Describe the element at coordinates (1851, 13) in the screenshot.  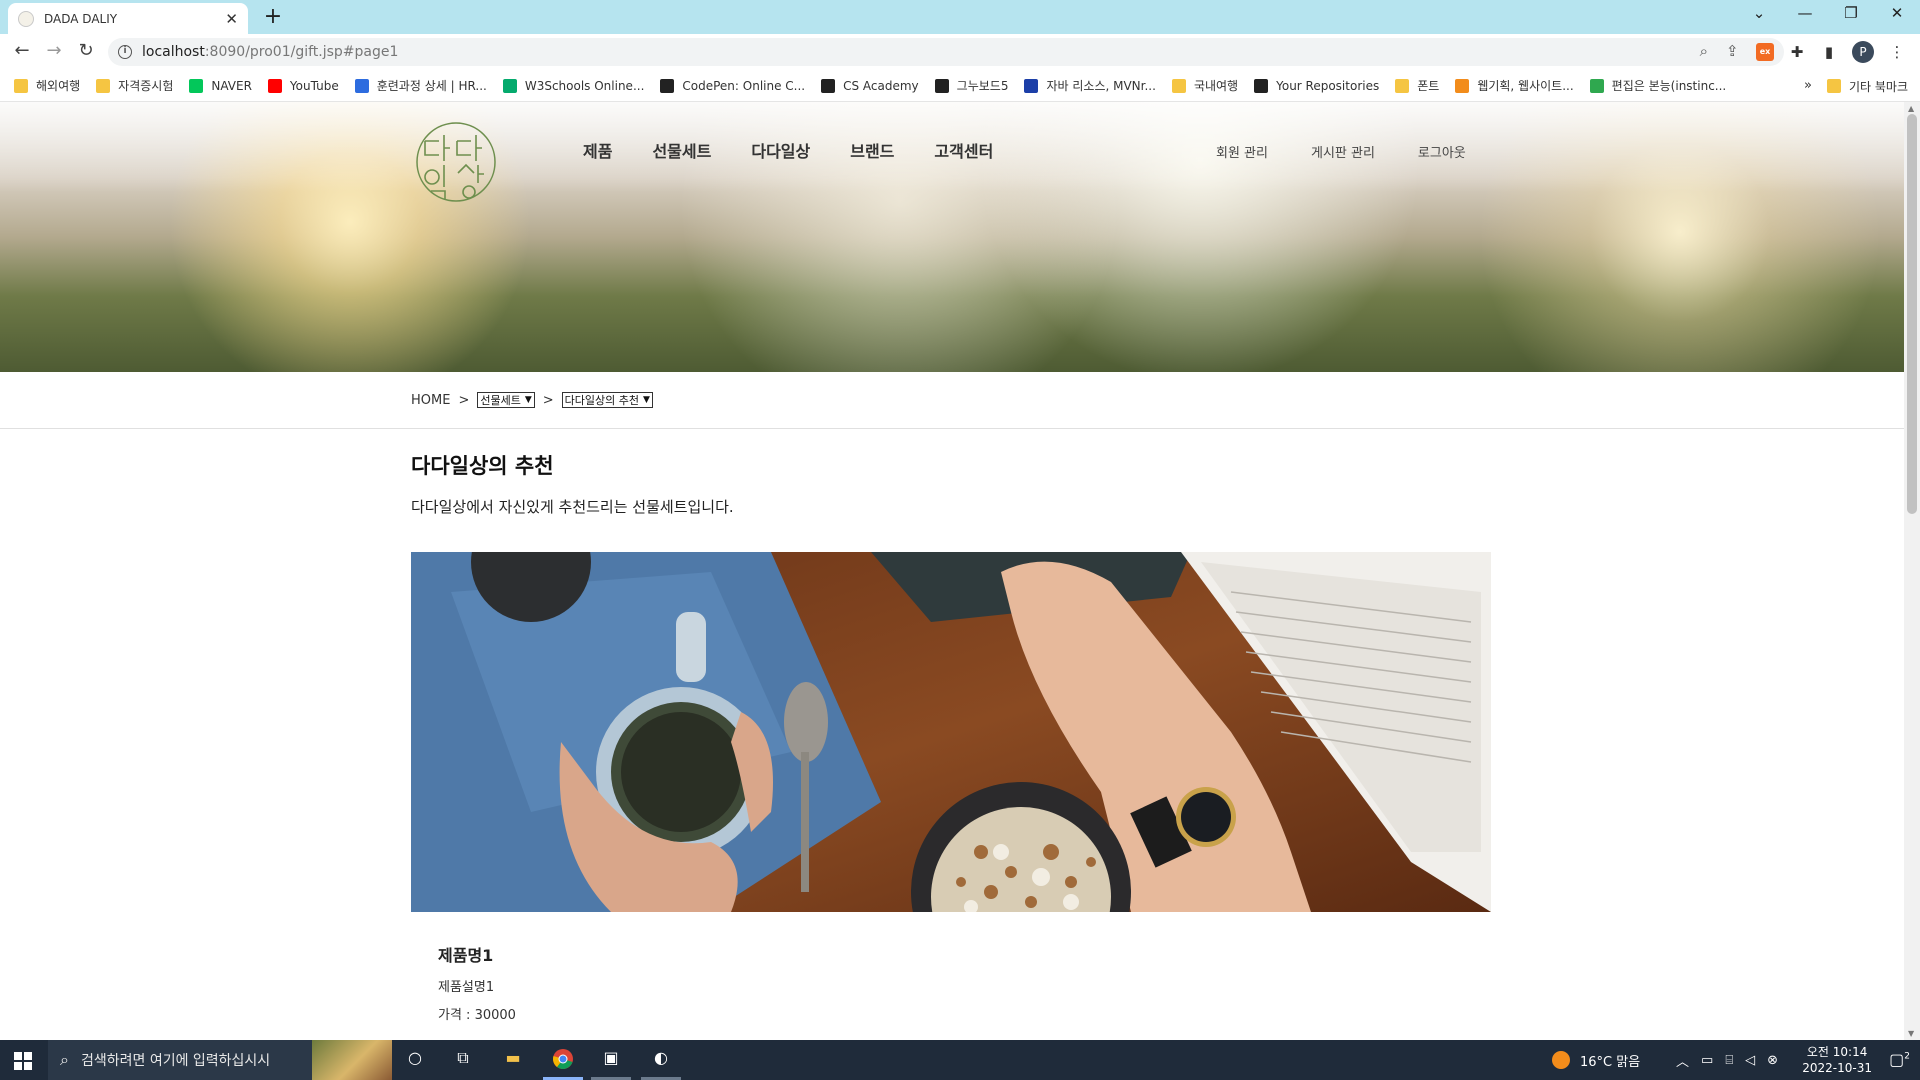
I see `restore-button: ❐` at that location.